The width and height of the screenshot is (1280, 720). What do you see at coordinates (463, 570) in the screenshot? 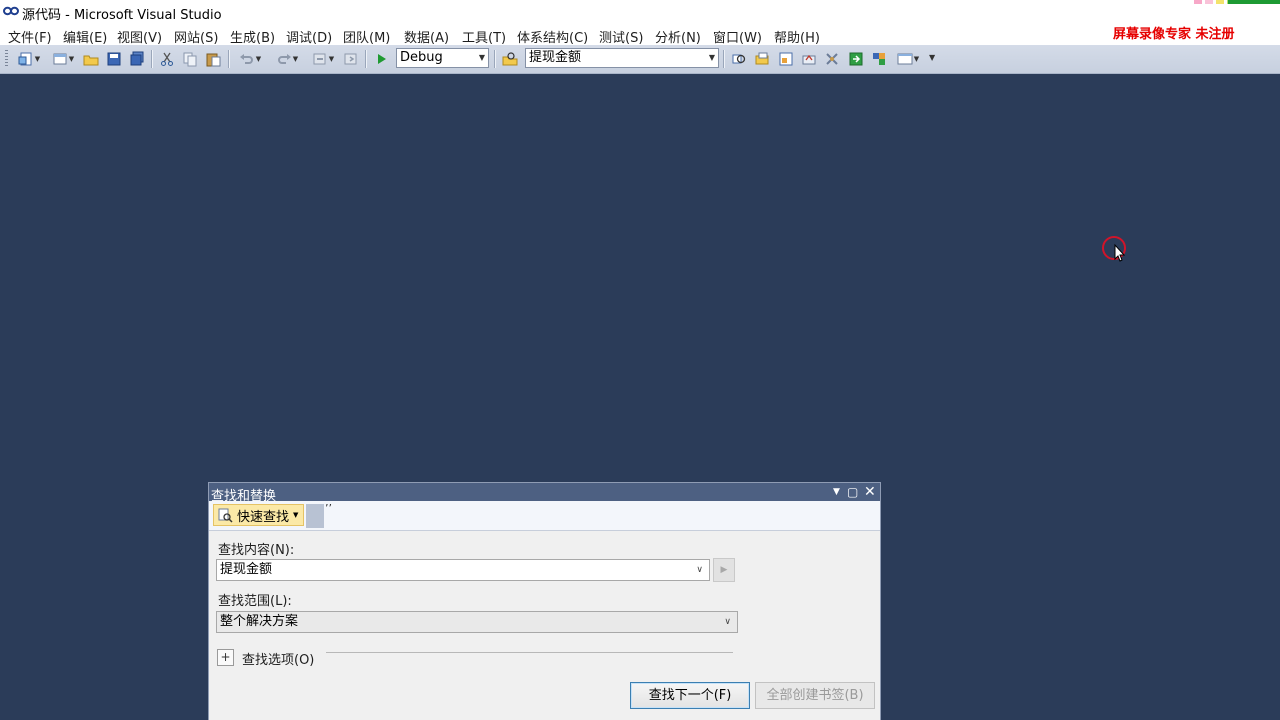
I see `find-what-input: 提现金额 ∨` at bounding box center [463, 570].